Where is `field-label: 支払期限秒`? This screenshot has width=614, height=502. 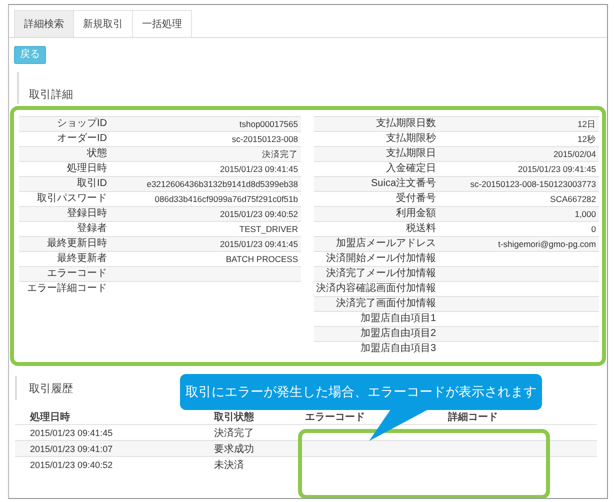
field-label: 支払期限秒 is located at coordinates (410, 139).